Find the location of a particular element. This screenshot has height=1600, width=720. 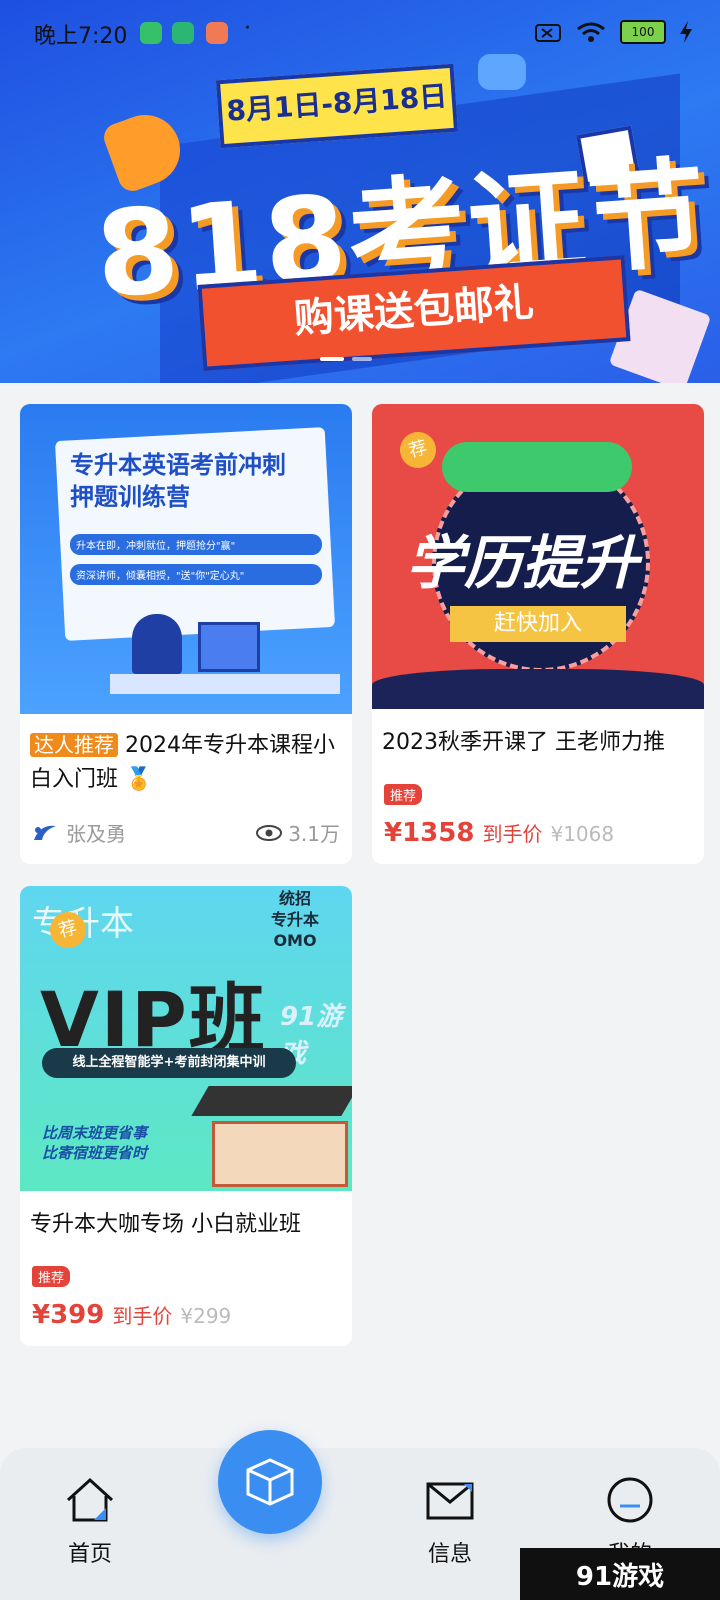

home-icon is located at coordinates (90, 1499).